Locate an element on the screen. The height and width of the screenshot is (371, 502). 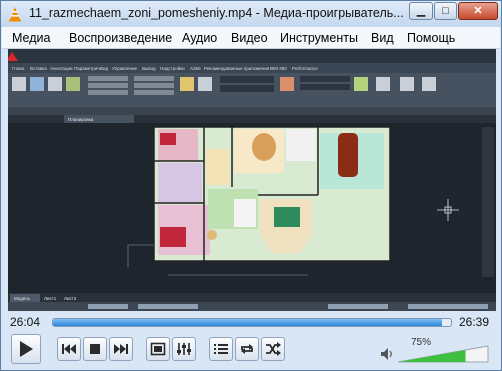
play-icon is located at coordinates (26, 349).